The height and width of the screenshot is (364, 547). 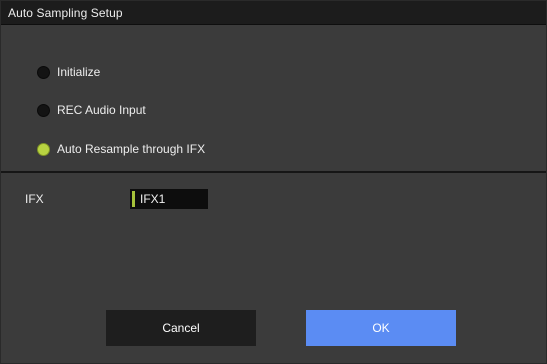 What do you see at coordinates (169, 199) in the screenshot?
I see `ifx-select: IFX1` at bounding box center [169, 199].